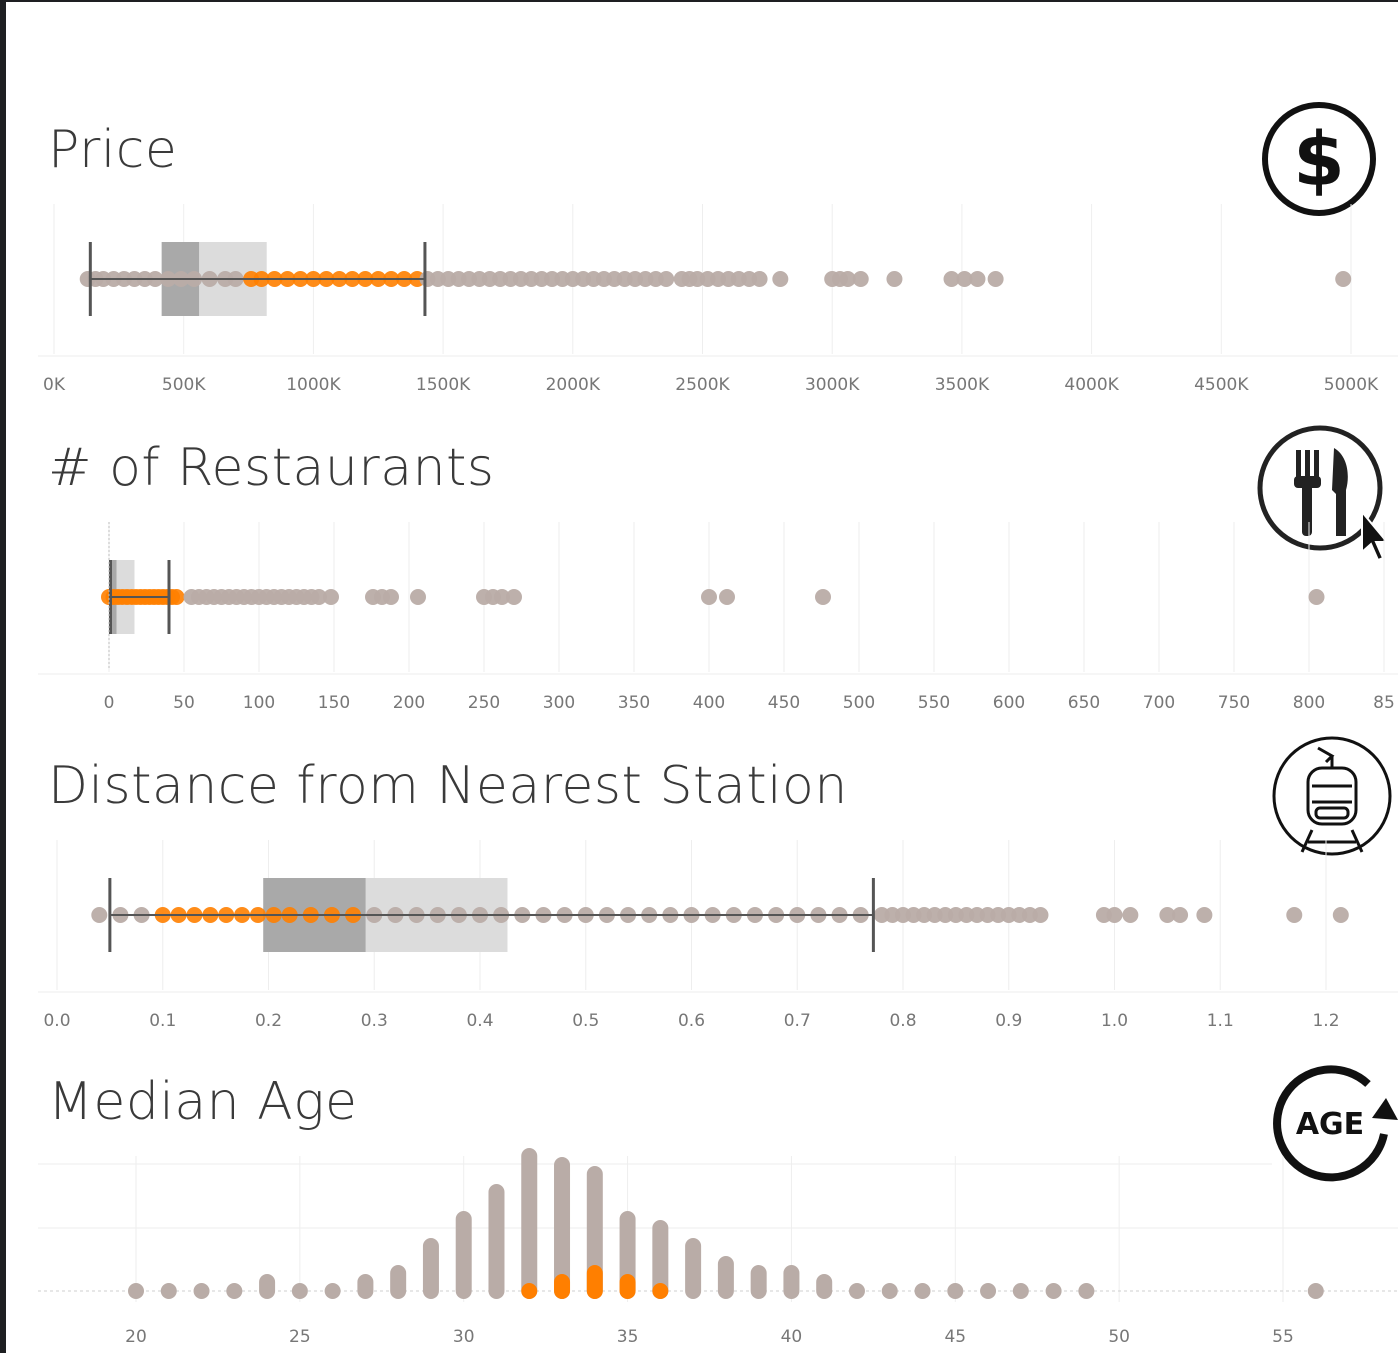  I want to click on tick-label: 550, so click(934, 703).